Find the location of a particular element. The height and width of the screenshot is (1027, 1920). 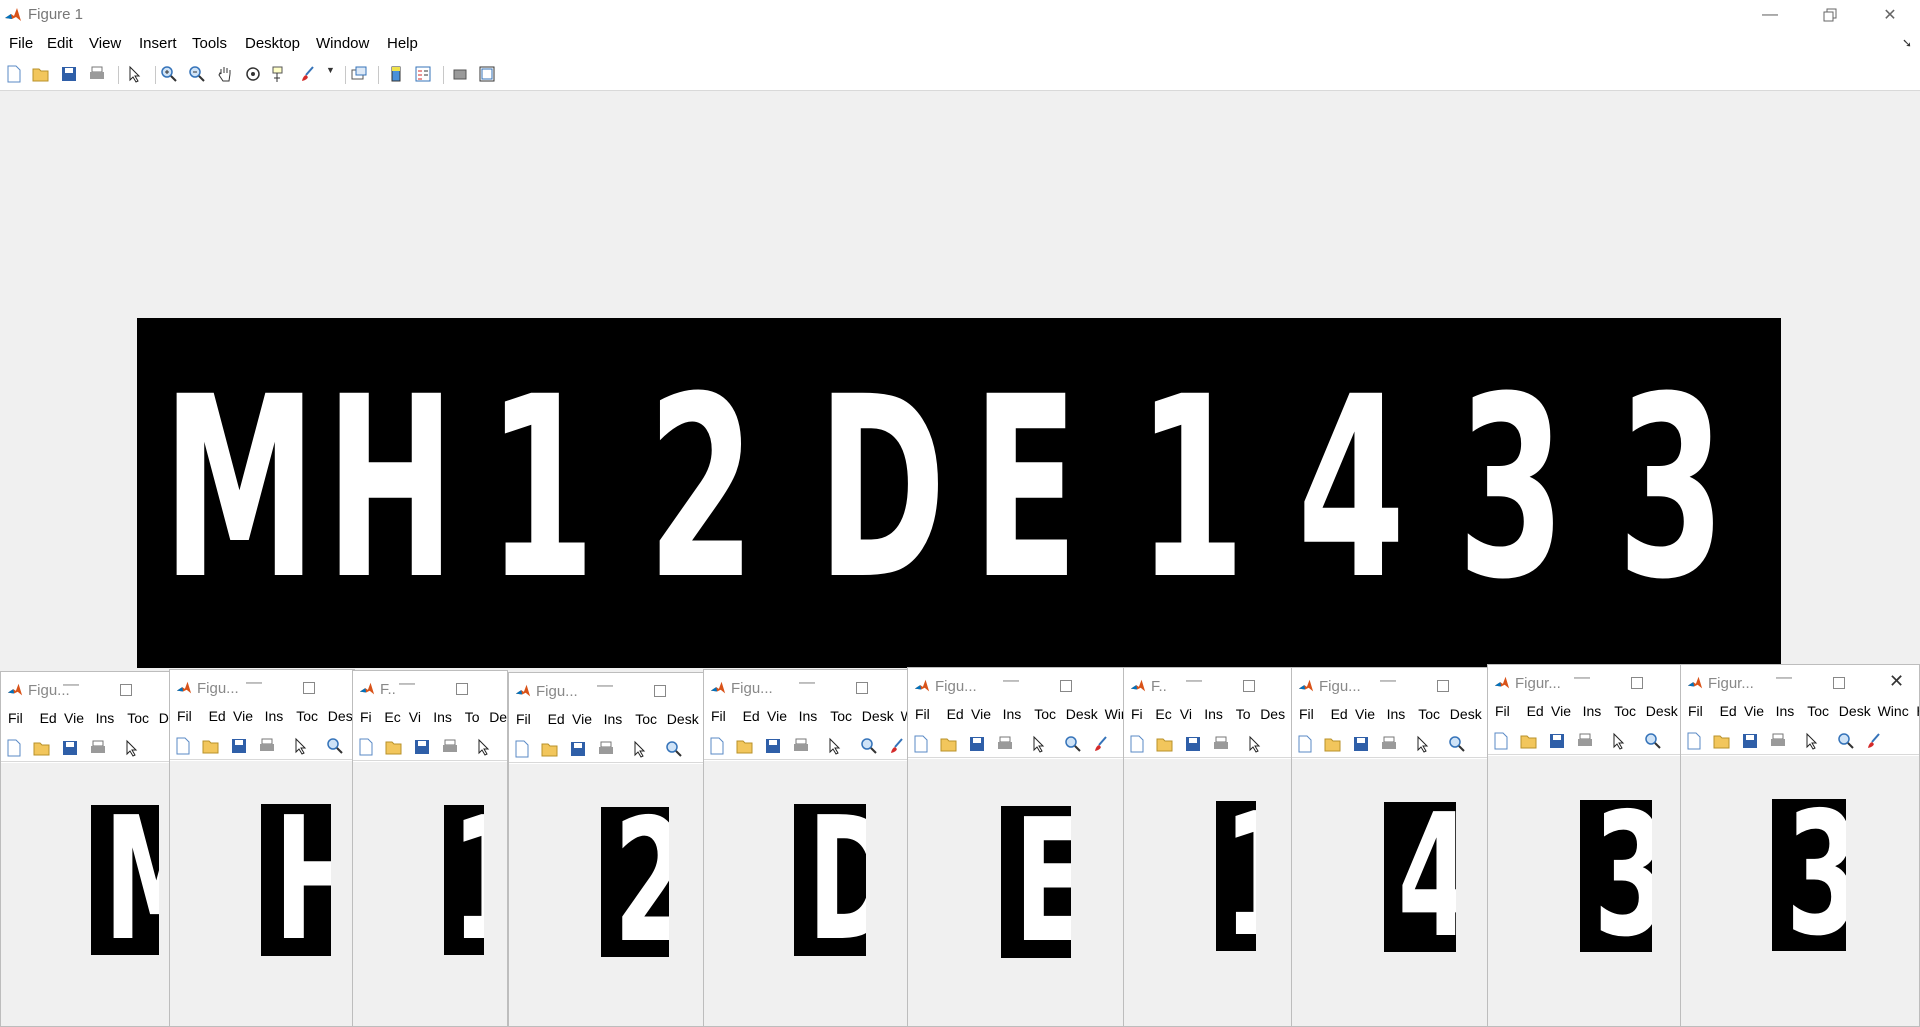

figure-window-9: Figur...—FilEdVieInsTocDeskW3 is located at coordinates (1585, 845).